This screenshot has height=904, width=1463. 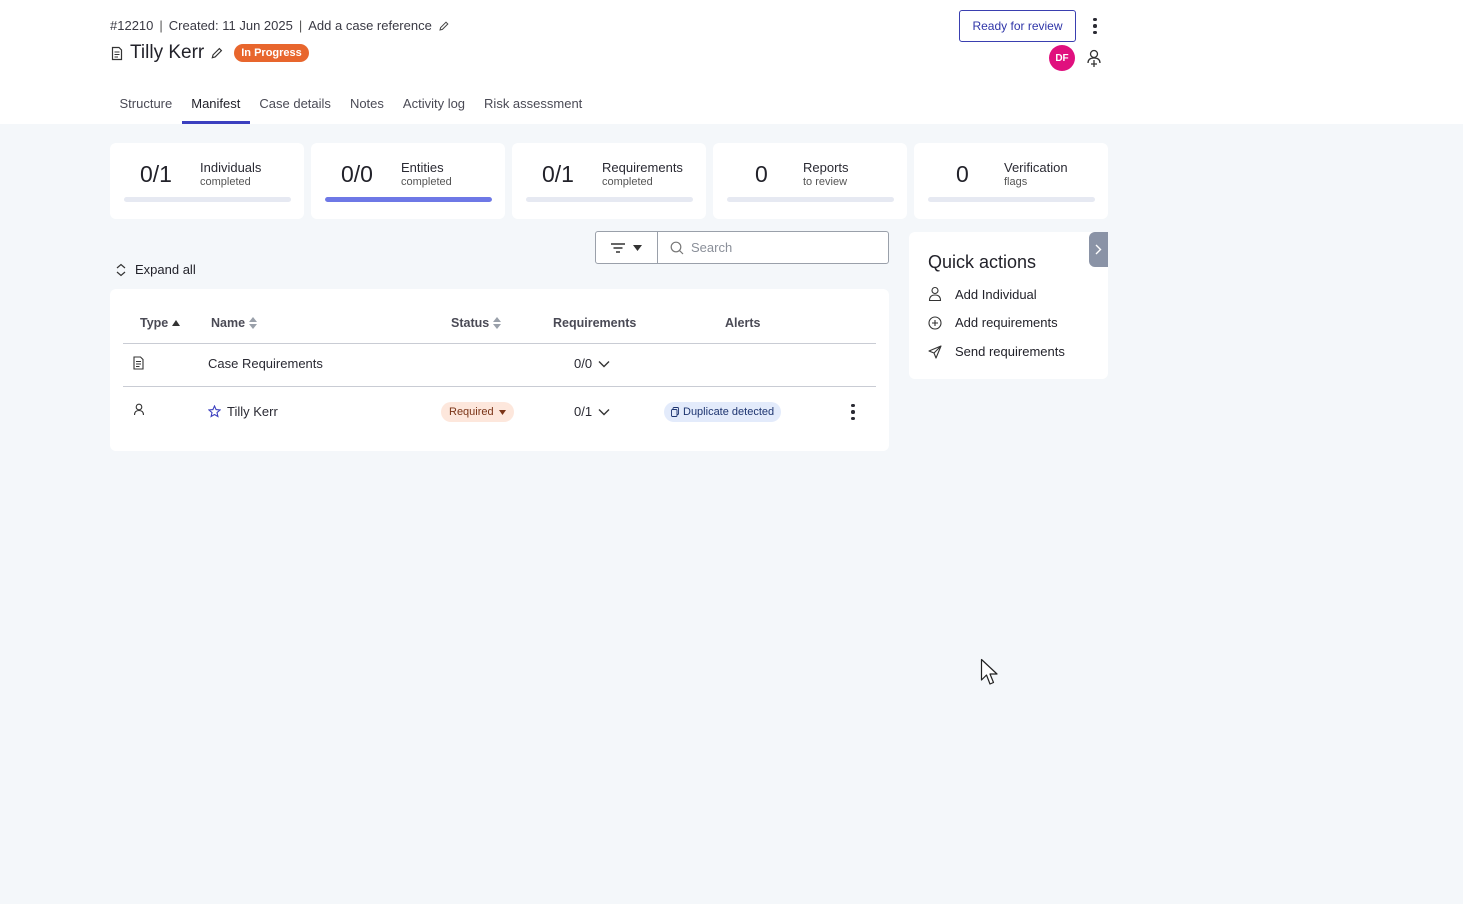 What do you see at coordinates (366, 106) in the screenshot?
I see `tab-notes: Notes` at bounding box center [366, 106].